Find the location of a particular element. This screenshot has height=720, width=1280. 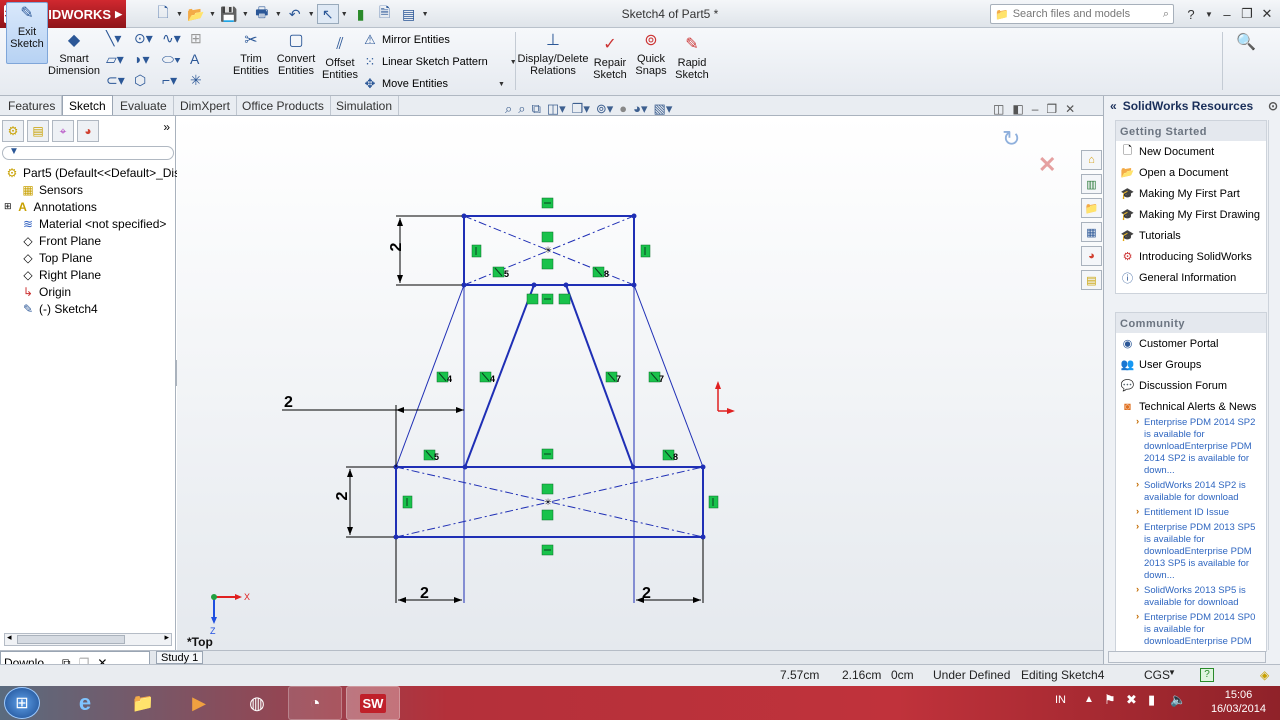

spline-icon: ∿▾ is located at coordinates (176, 38).